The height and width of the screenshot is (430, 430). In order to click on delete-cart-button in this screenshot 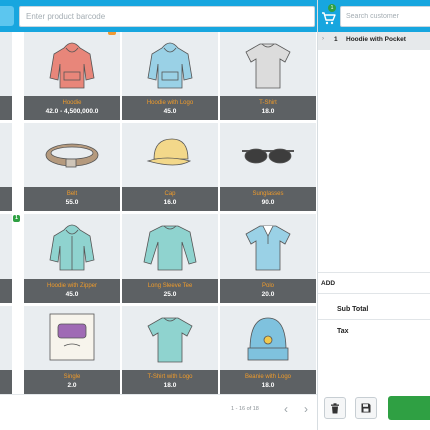, I will do `click(335, 408)`.